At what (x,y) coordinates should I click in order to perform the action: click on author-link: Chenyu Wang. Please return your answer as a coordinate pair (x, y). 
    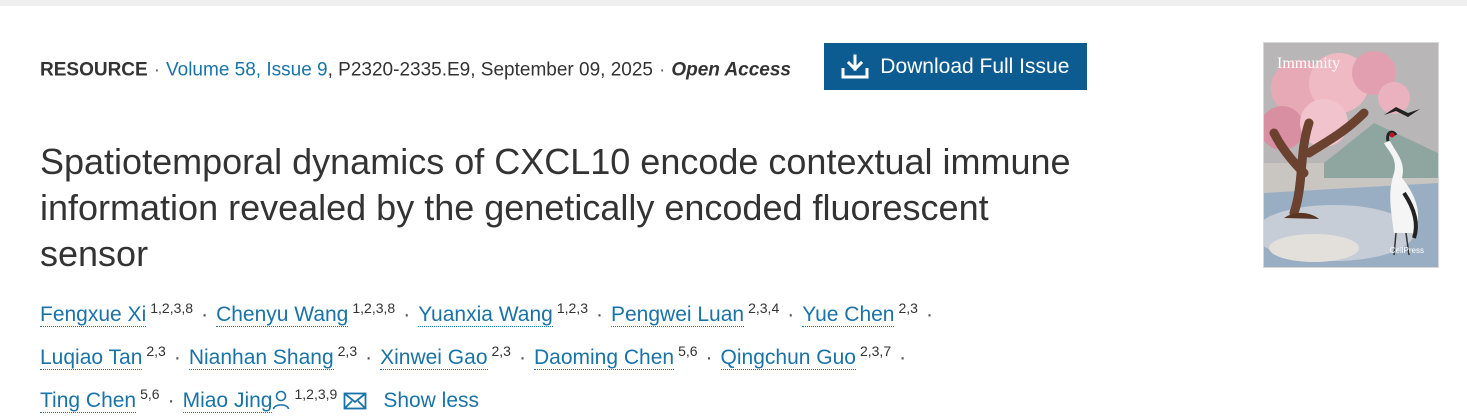
    Looking at the image, I should click on (282, 315).